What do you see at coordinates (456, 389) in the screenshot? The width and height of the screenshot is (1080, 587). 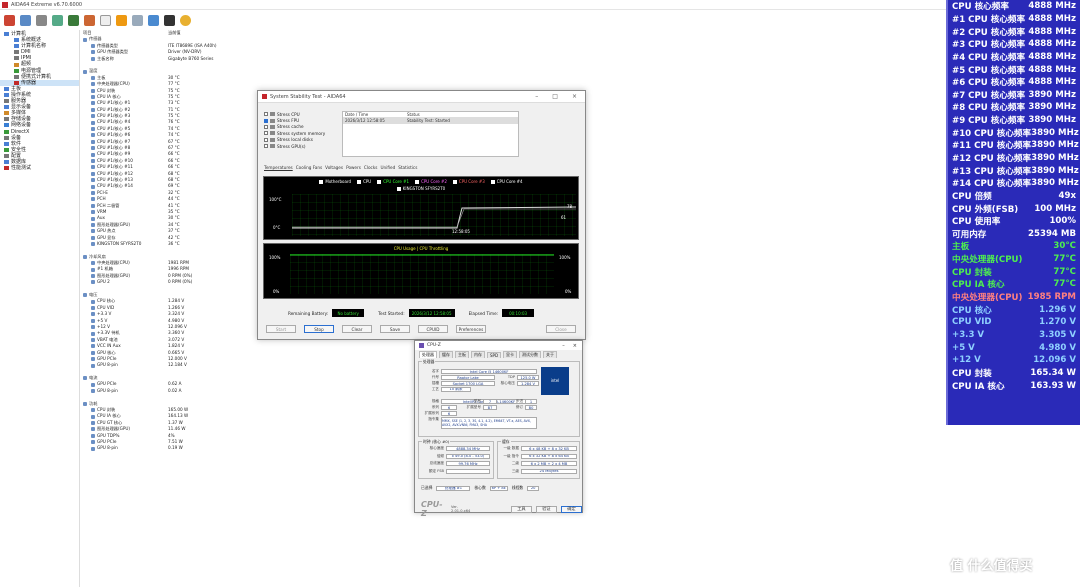 I see `cpuz-field-value: 10 纳米` at bounding box center [456, 389].